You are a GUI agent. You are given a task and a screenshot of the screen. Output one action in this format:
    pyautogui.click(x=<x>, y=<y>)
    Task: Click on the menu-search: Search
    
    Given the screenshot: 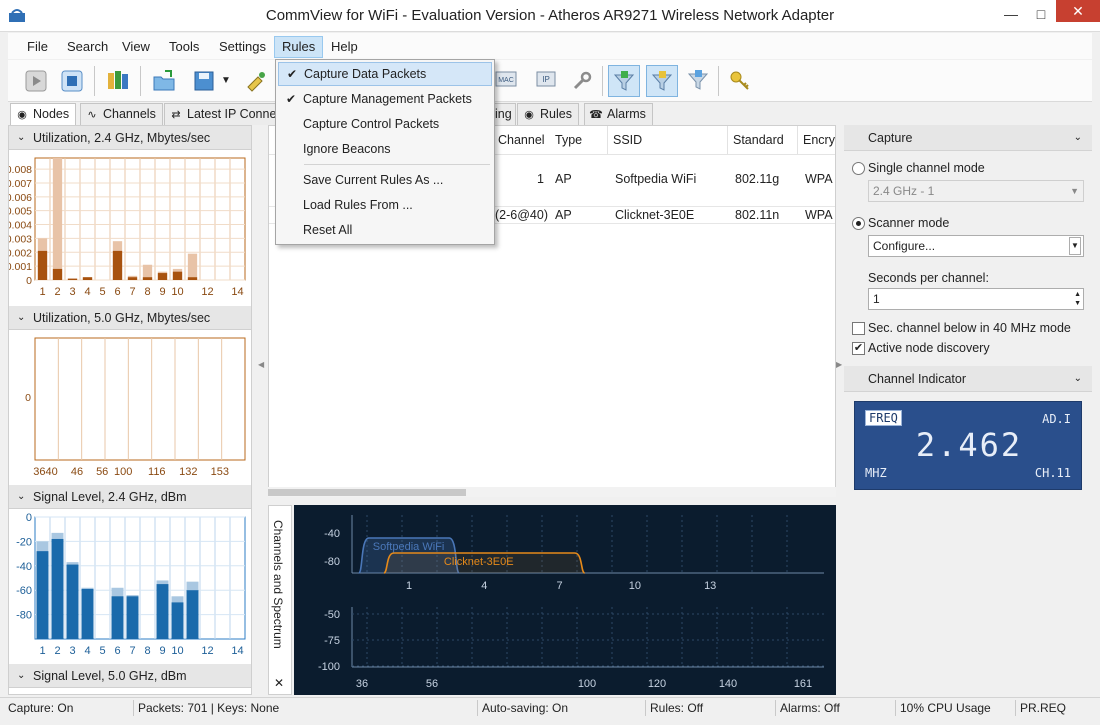 What is the action you would take?
    pyautogui.click(x=87, y=47)
    